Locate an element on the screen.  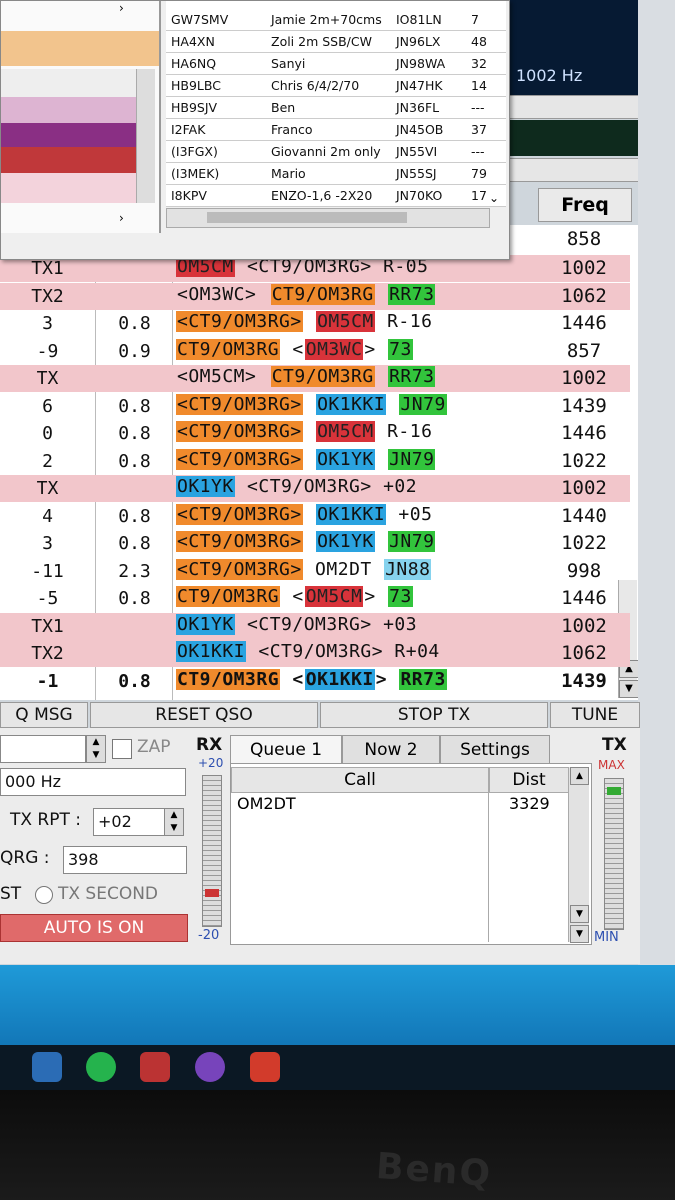
callsign-row: (I3MEK) Mario JN55SJ 79 is located at coordinates (336, 174).